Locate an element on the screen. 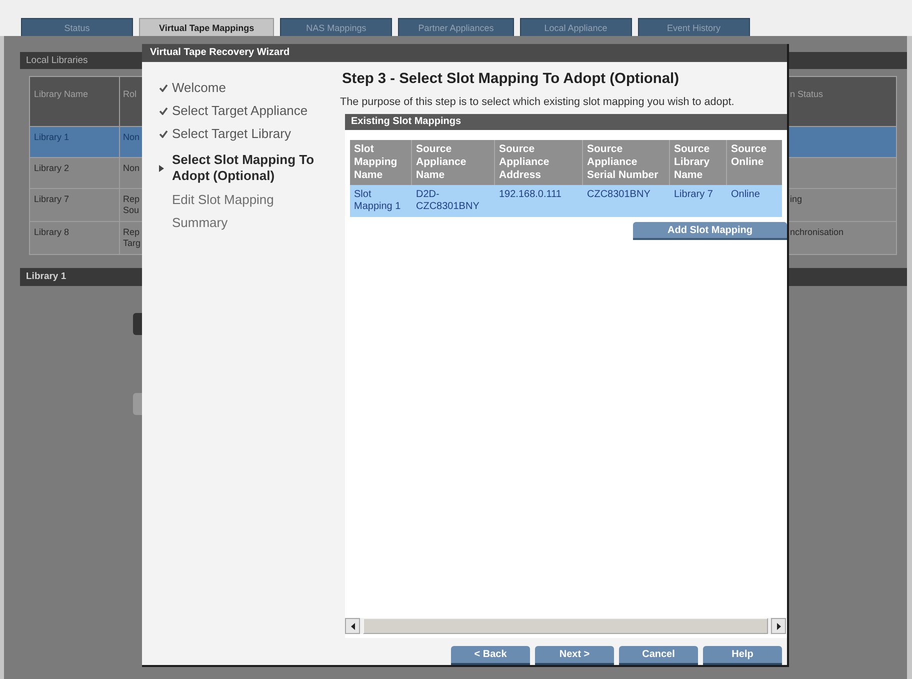 Image resolution: width=912 pixels, height=679 pixels. wizard-step: Select Target Appliance is located at coordinates (252, 110).